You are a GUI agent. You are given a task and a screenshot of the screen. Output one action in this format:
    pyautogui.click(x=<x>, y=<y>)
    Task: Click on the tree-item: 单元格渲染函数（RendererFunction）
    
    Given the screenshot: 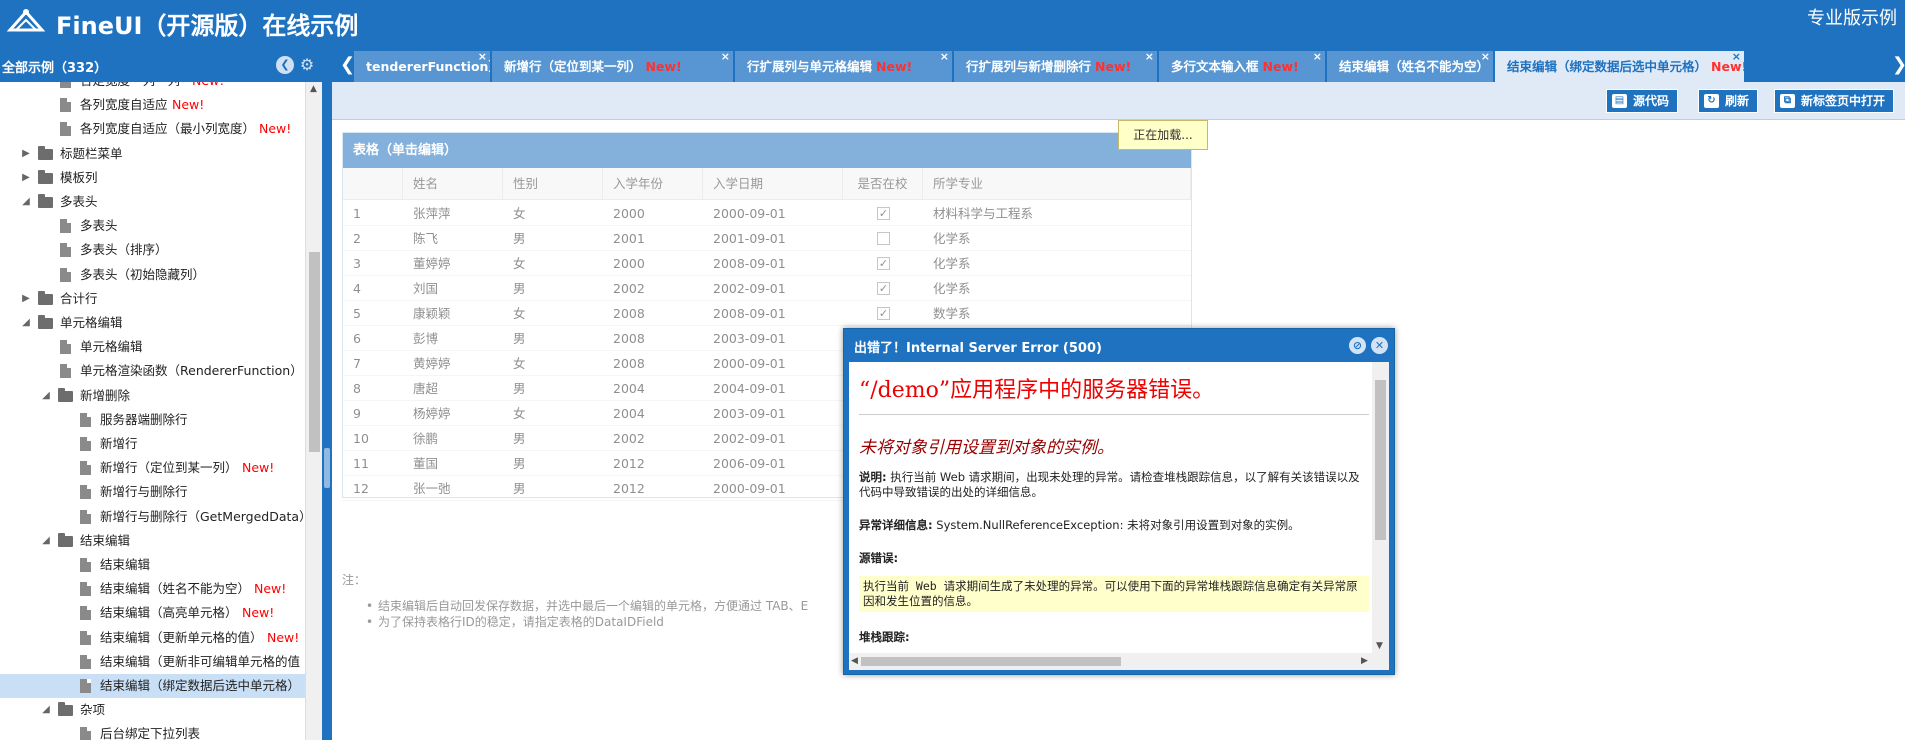 What is the action you would take?
    pyautogui.click(x=152, y=371)
    